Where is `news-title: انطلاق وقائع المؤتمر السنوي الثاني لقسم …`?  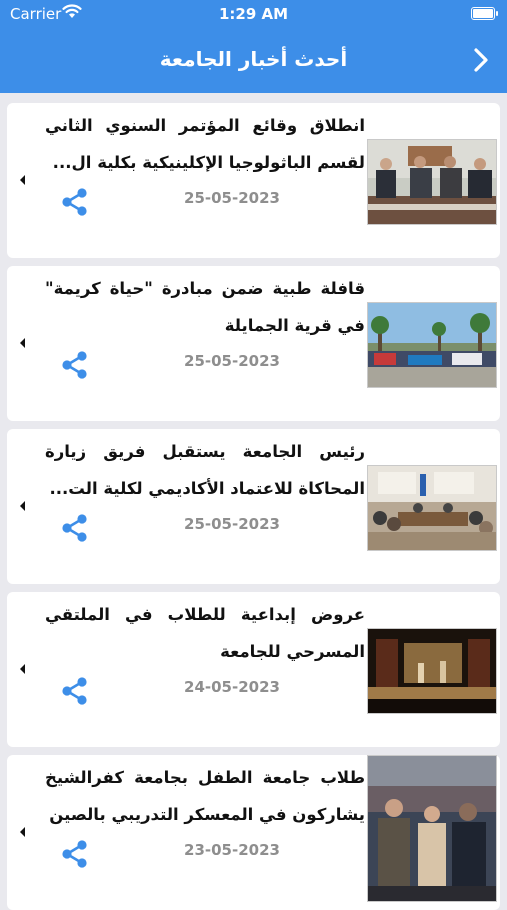 news-title: انطلاق وقائع المؤتمر السنوي الثاني لقسم … is located at coordinates (205, 144).